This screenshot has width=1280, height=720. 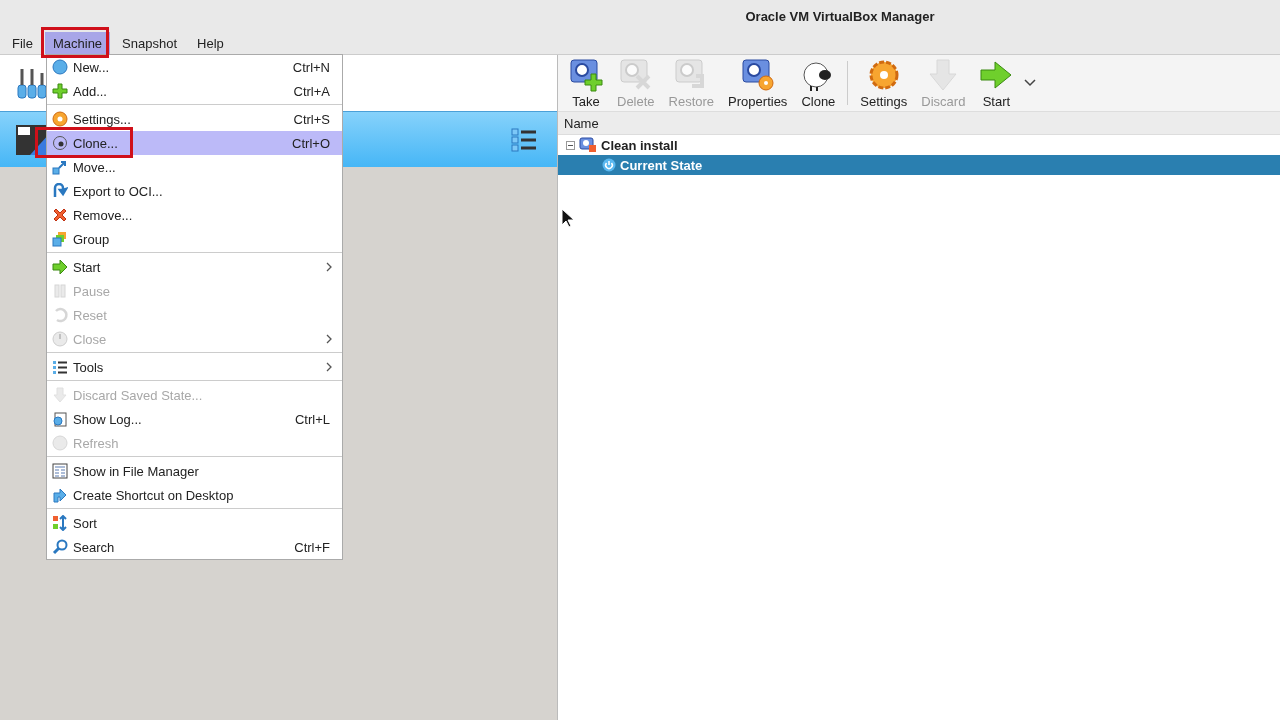 What do you see at coordinates (1030, 83) in the screenshot?
I see `chevron-down-icon` at bounding box center [1030, 83].